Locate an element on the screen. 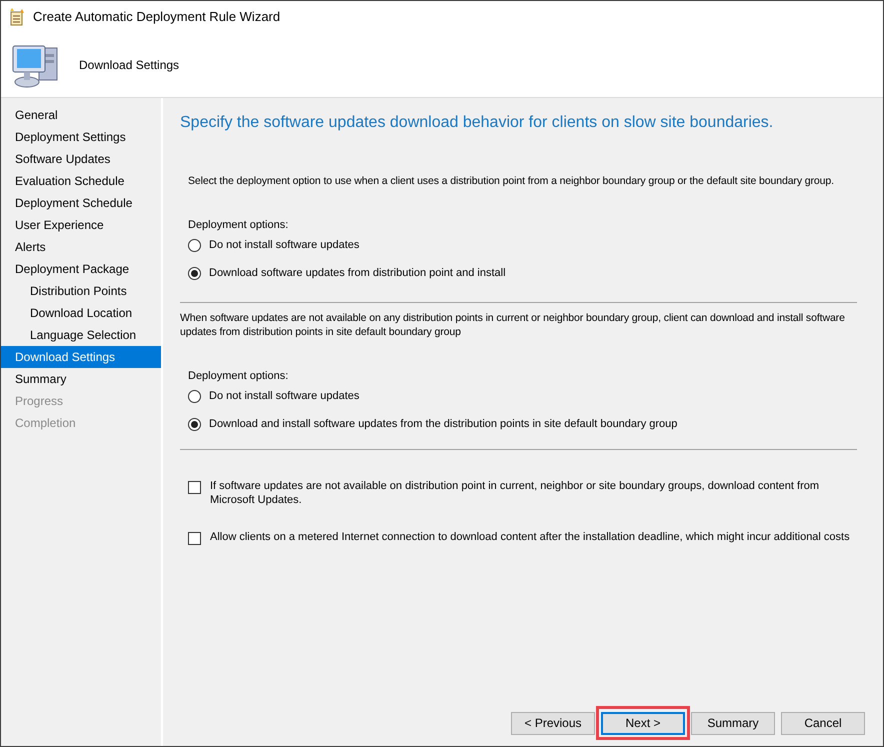 The image size is (884, 747). checkbox-label: Allow clients on a metered Internet connection to download content after the installation deadline, which might incur additional costs is located at coordinates (530, 537).